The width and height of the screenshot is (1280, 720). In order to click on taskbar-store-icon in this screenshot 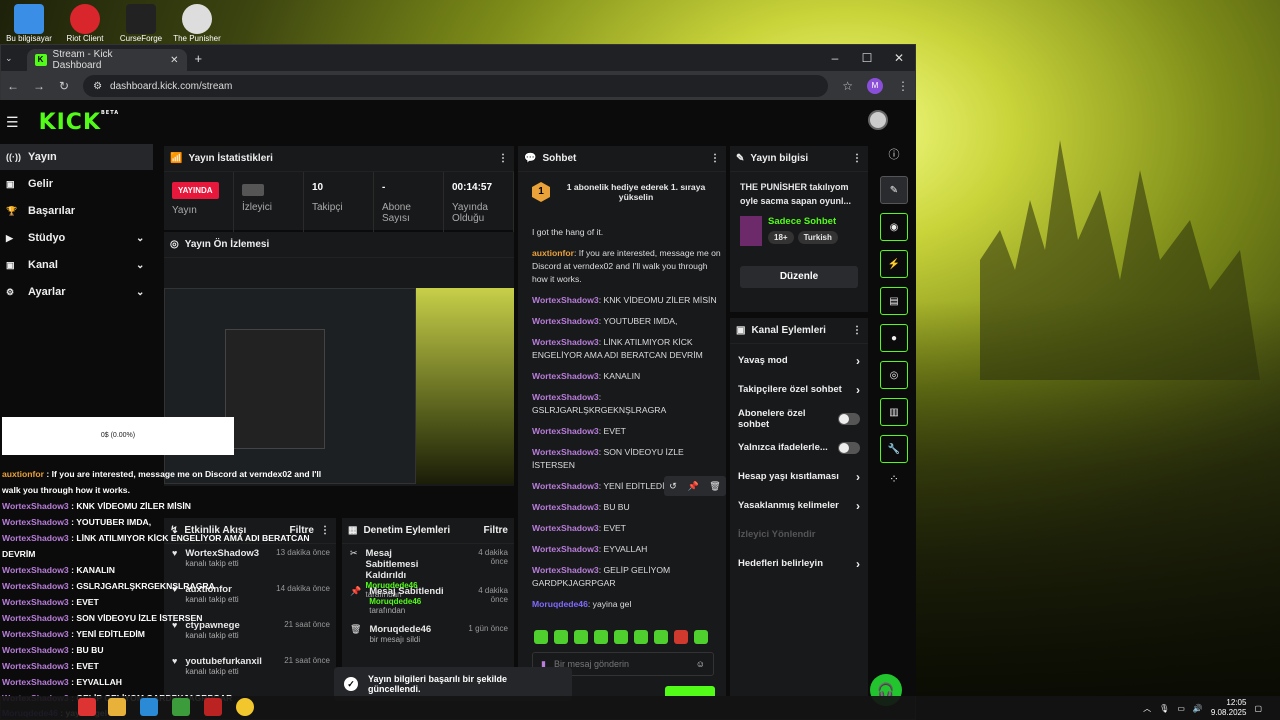, I will do `click(149, 707)`.